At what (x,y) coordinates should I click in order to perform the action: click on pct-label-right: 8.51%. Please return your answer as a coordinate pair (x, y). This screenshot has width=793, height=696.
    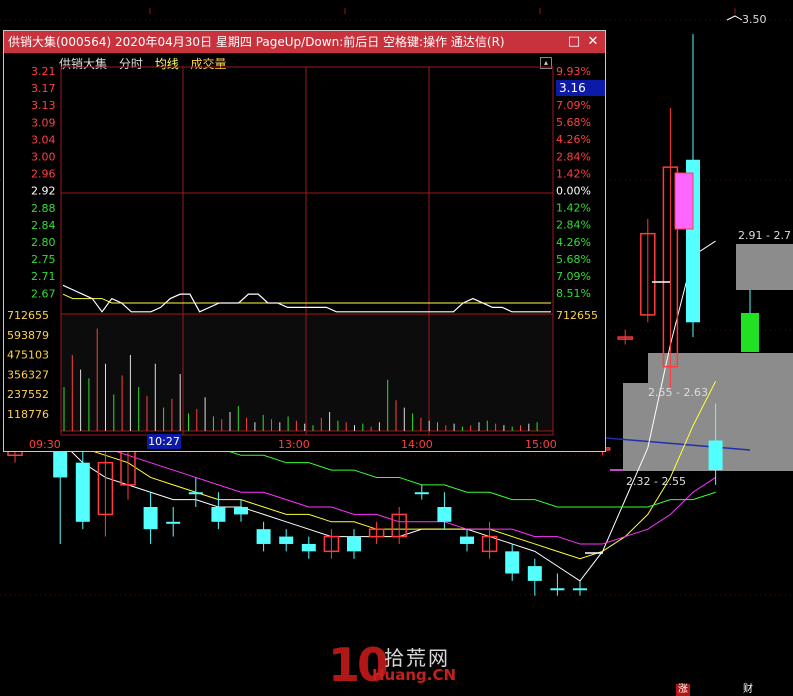
    Looking at the image, I should click on (573, 293).